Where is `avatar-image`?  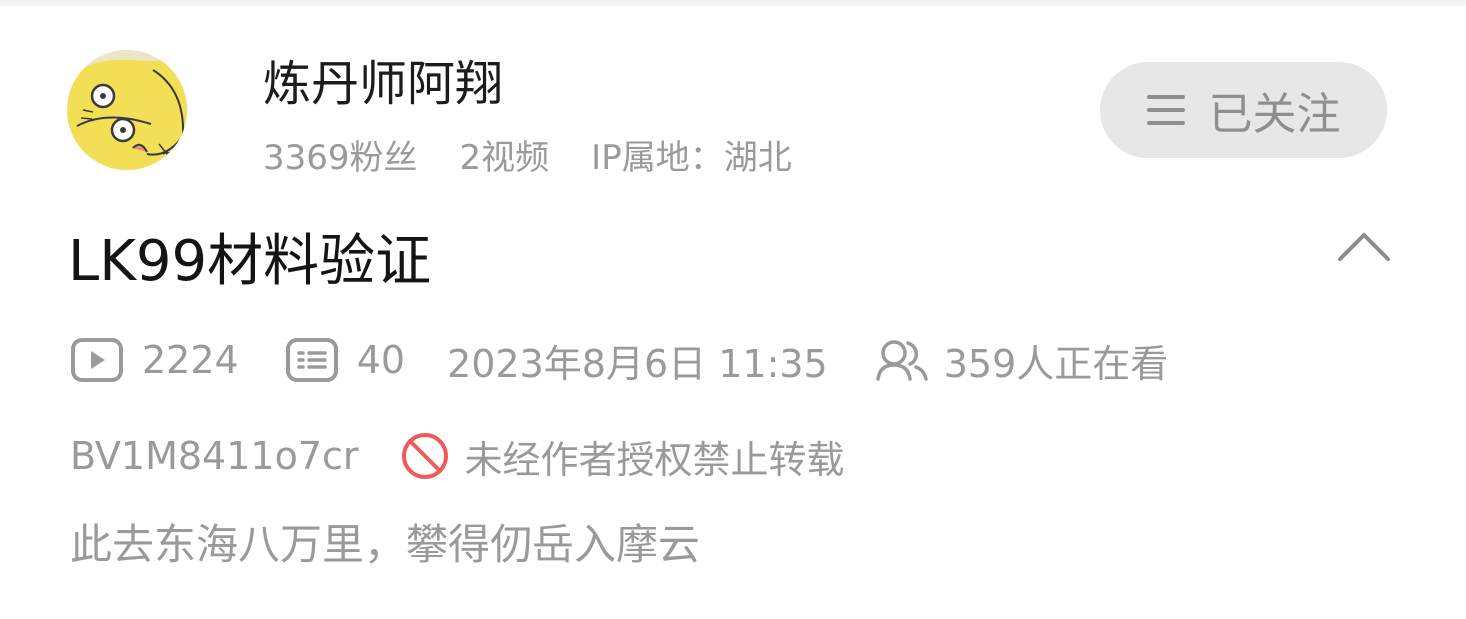
avatar-image is located at coordinates (127, 110).